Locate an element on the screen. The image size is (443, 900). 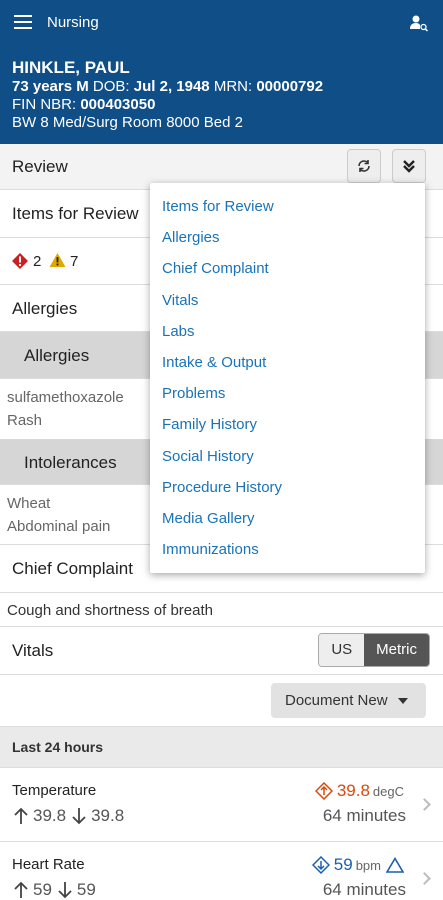
intolerance-name: Wheat is located at coordinates (29, 503).